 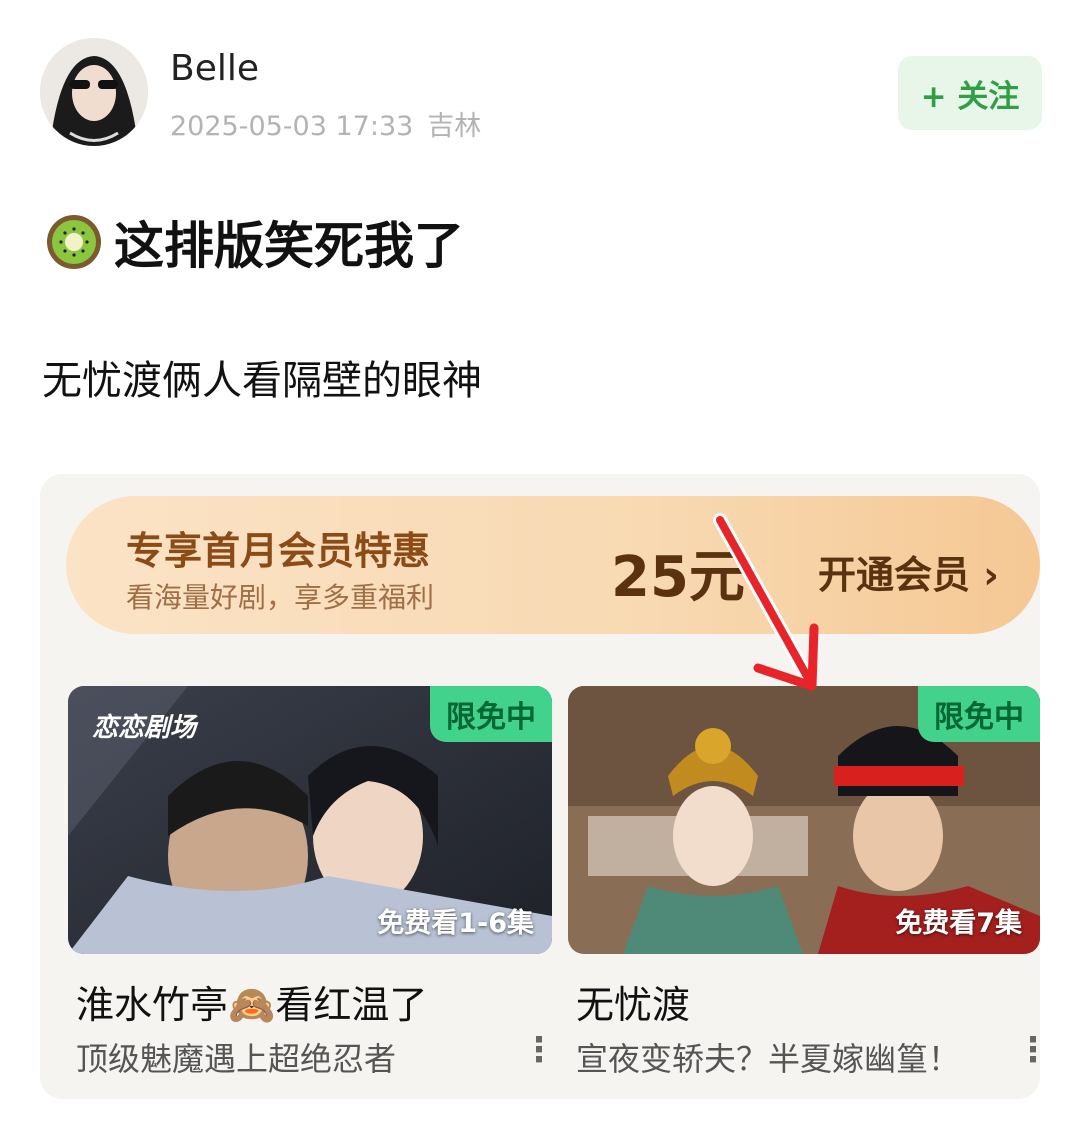 I want to click on drama-thumbnail: 限免中 免费看7集, so click(x=804, y=820).